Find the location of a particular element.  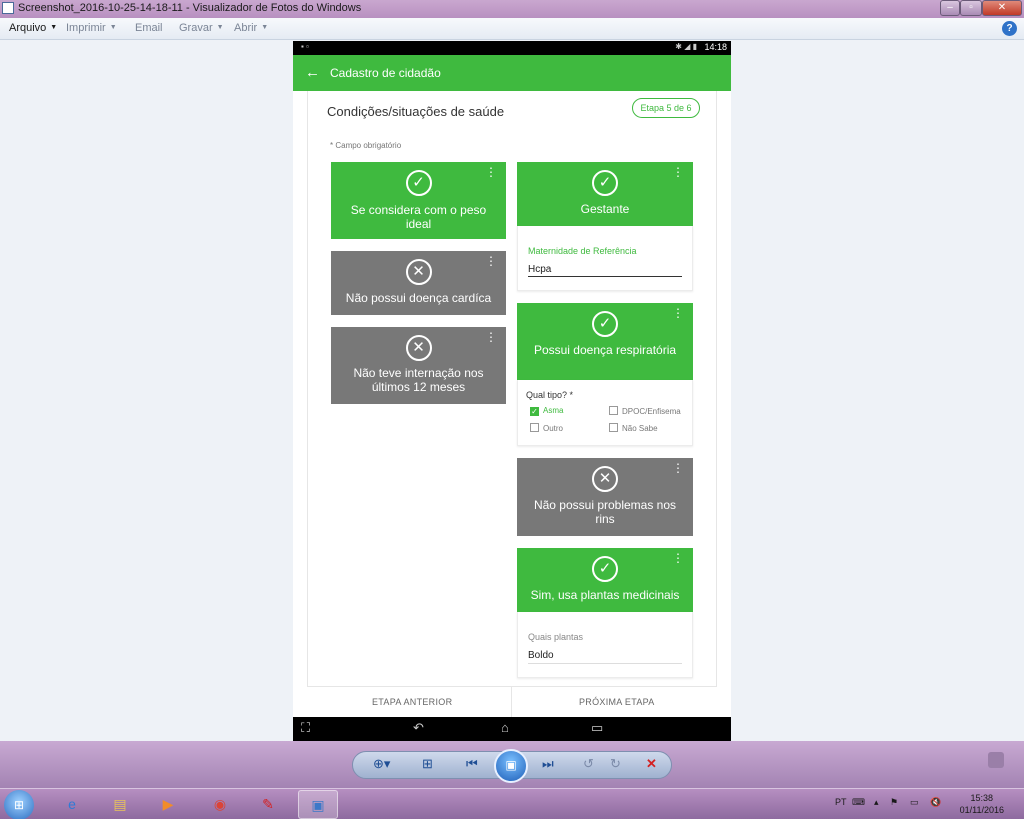

rotate-right-icon: ↻ is located at coordinates (615, 764).